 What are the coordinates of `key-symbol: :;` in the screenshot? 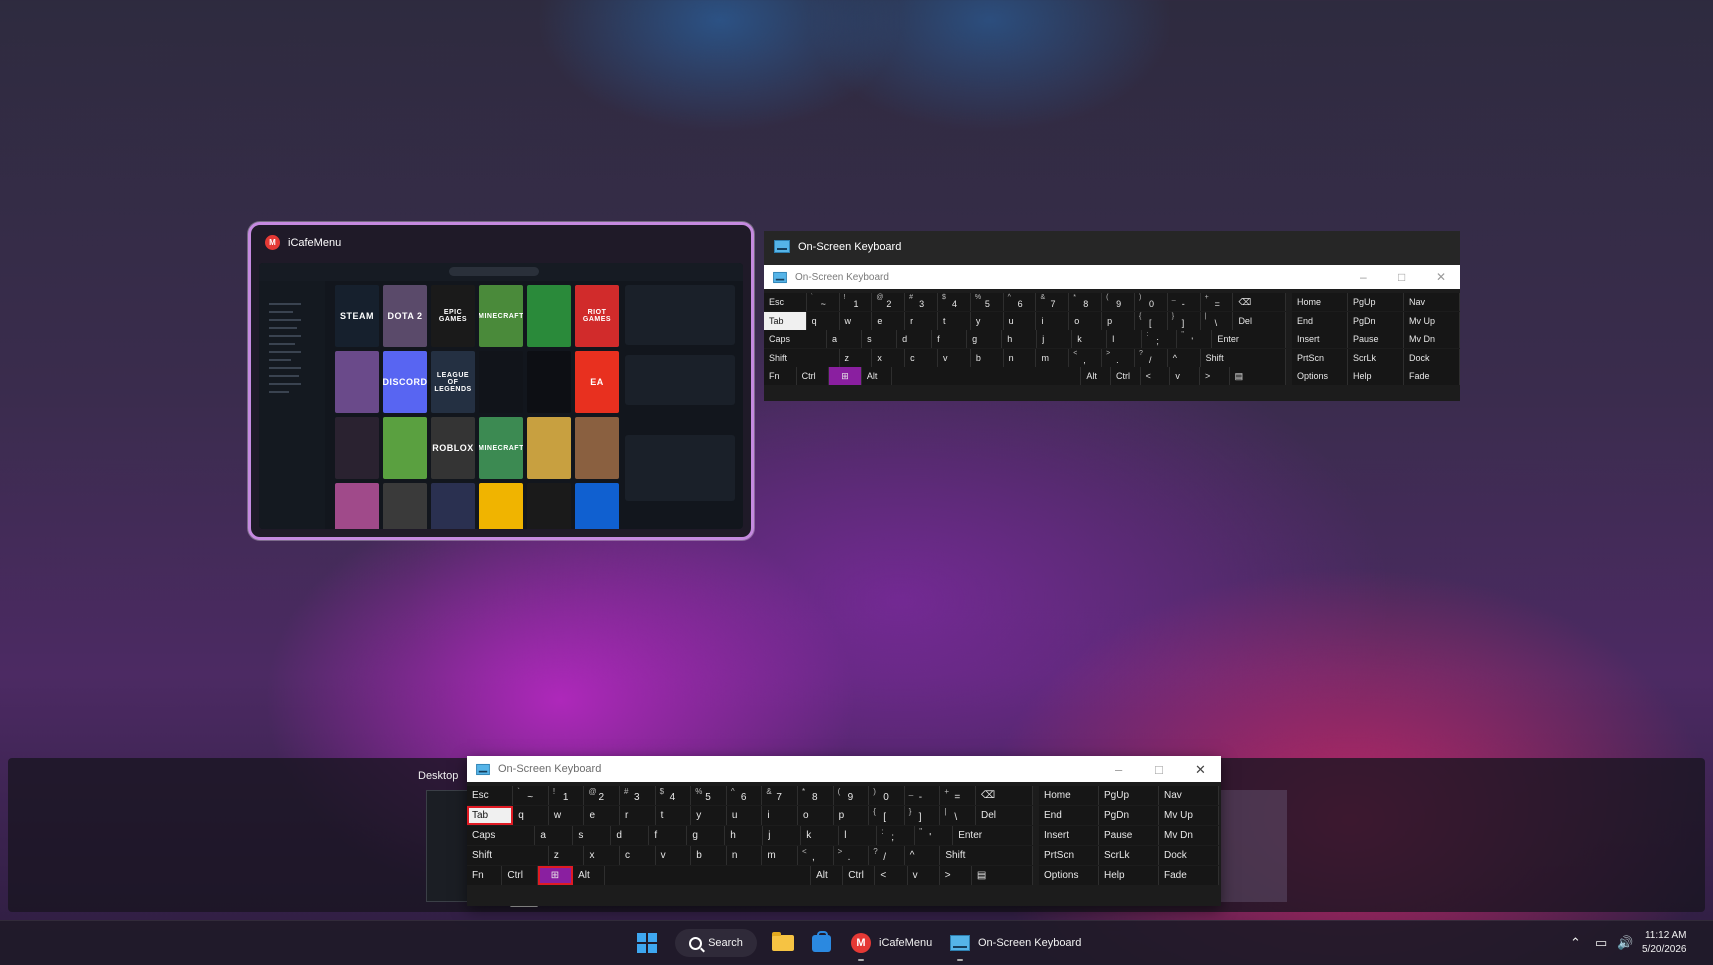 It's located at (896, 835).